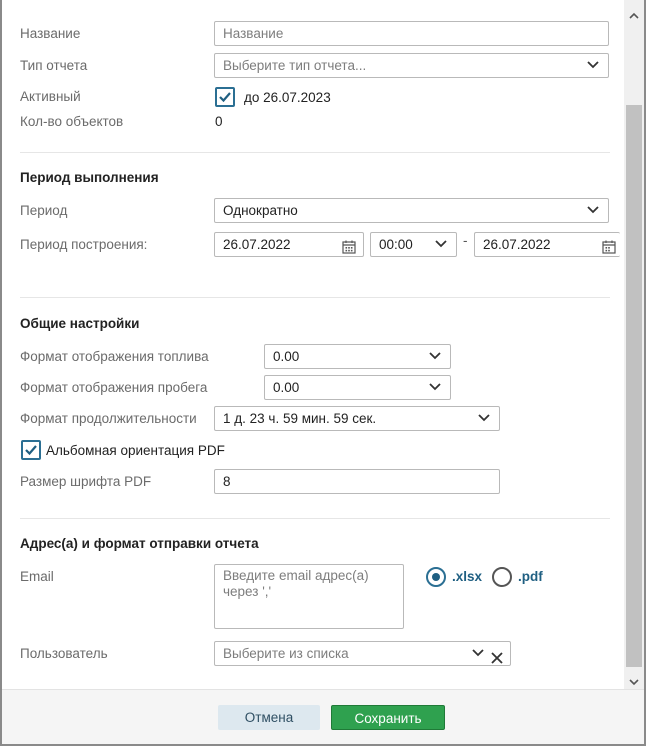  What do you see at coordinates (357, 481) in the screenshot?
I see `pdf-font-size-input: 8` at bounding box center [357, 481].